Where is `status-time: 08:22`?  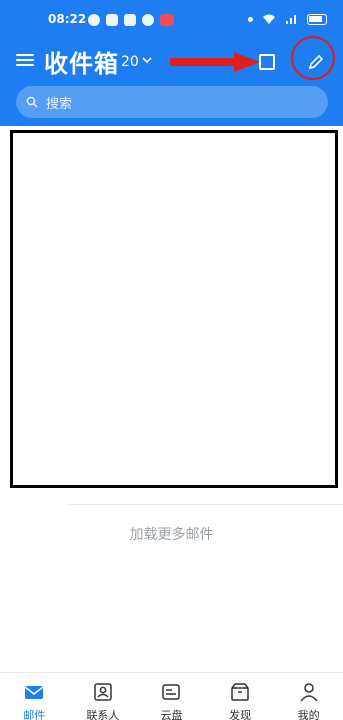
status-time: 08:22 is located at coordinates (67, 19).